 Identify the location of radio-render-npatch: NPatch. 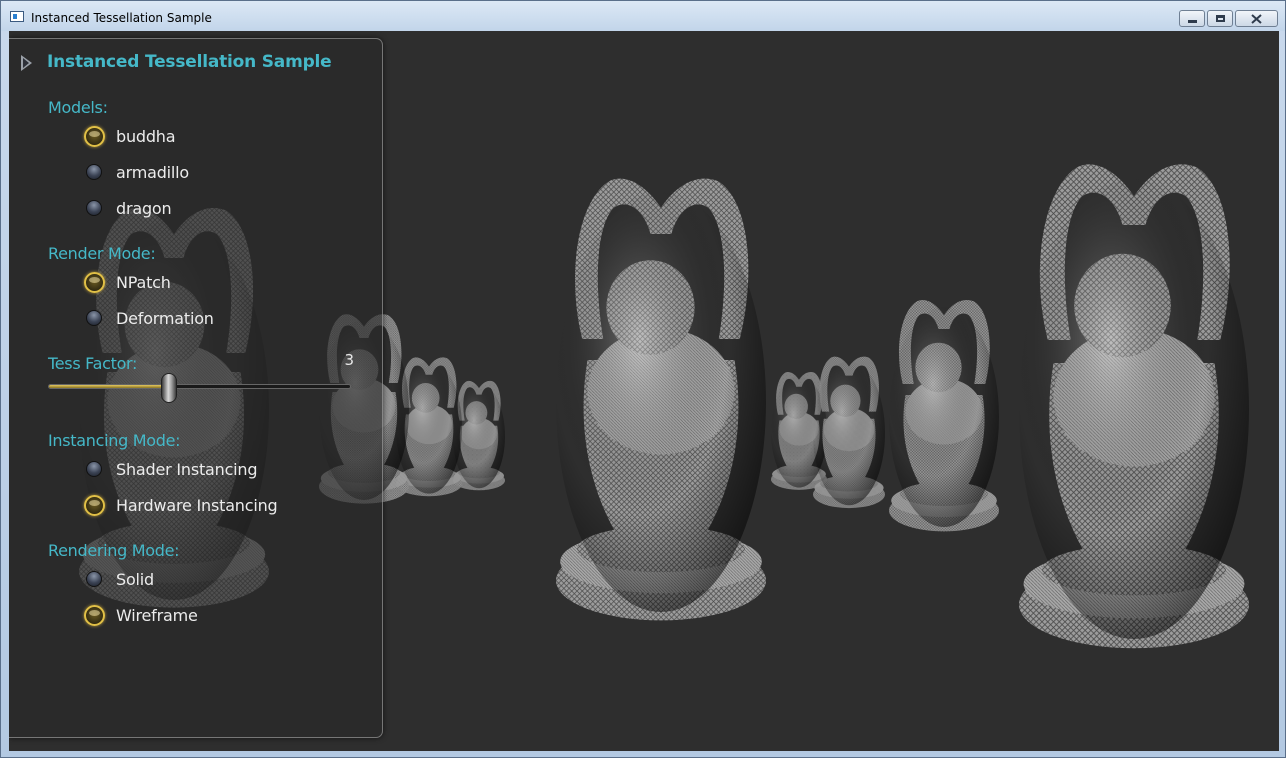
(127, 282).